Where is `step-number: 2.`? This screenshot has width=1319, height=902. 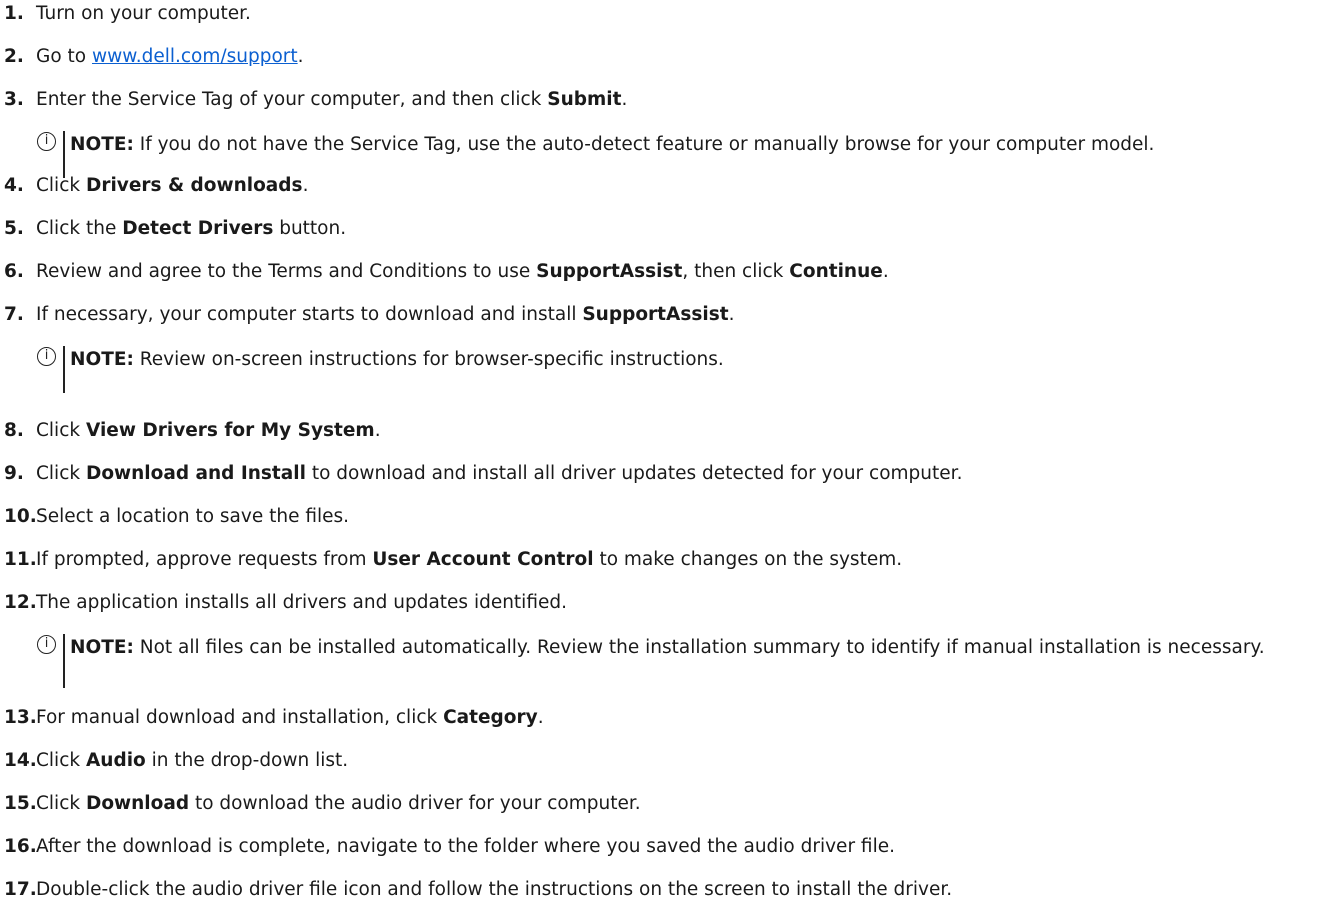
step-number: 2. is located at coordinates (14, 56).